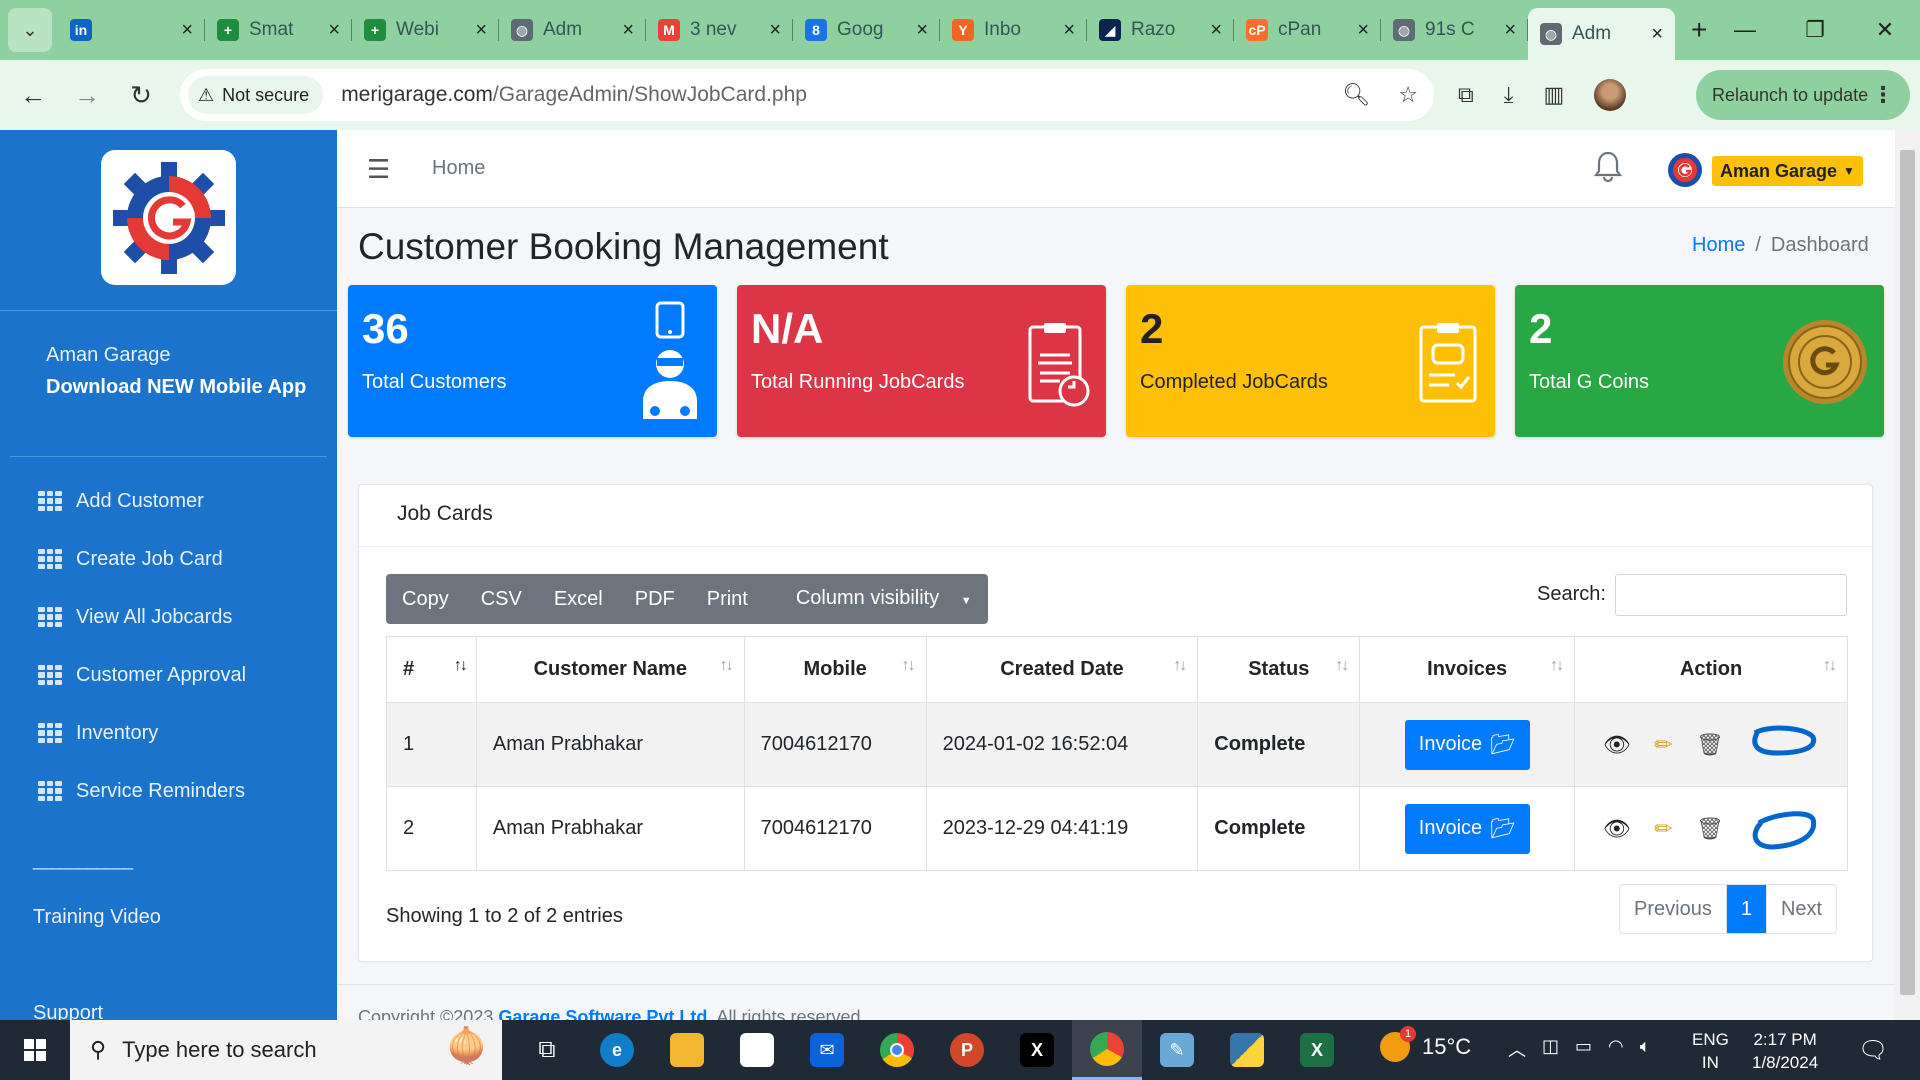 The height and width of the screenshot is (1080, 1920). I want to click on taskbar-file-explorer, so click(687, 1050).